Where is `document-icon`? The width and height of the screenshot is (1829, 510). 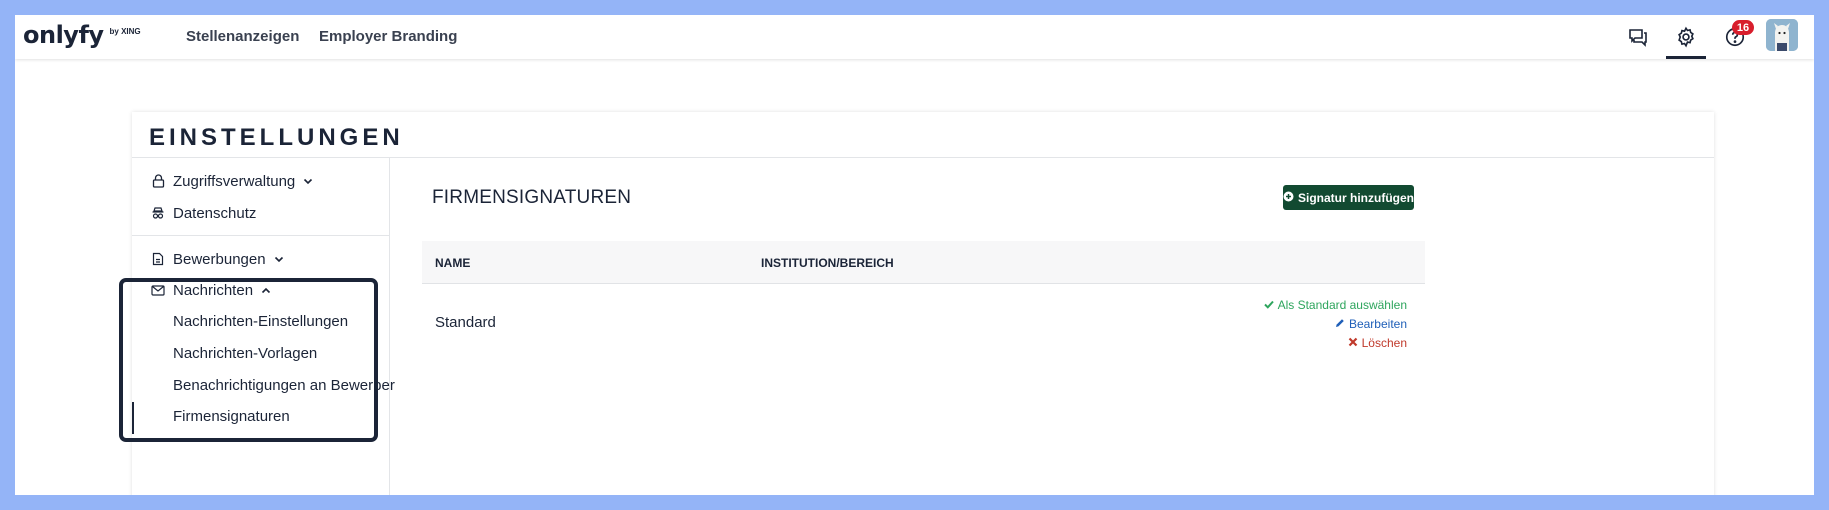 document-icon is located at coordinates (158, 259).